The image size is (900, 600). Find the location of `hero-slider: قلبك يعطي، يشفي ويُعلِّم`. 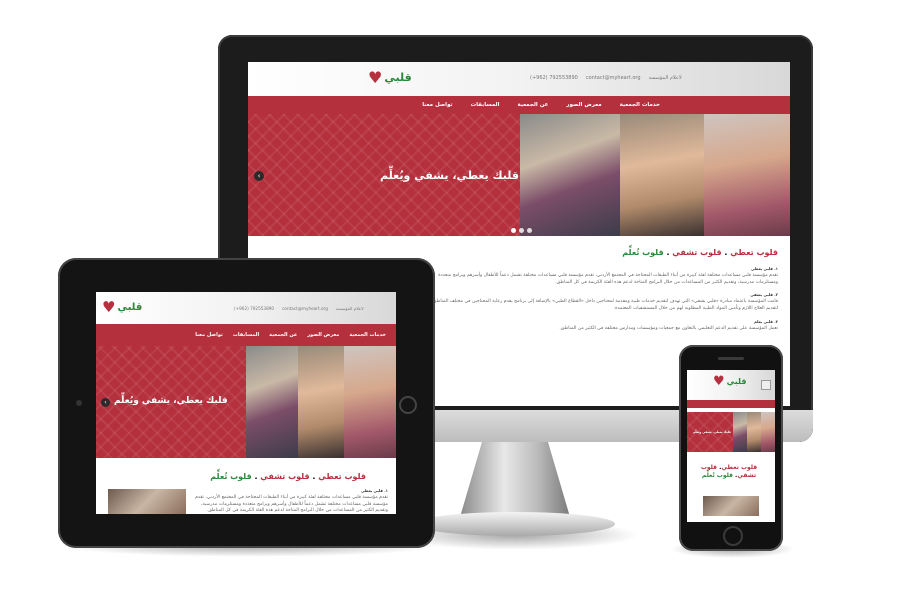

hero-slider: قلبك يعطي، يشفي ويُعلِّم is located at coordinates (731, 432).